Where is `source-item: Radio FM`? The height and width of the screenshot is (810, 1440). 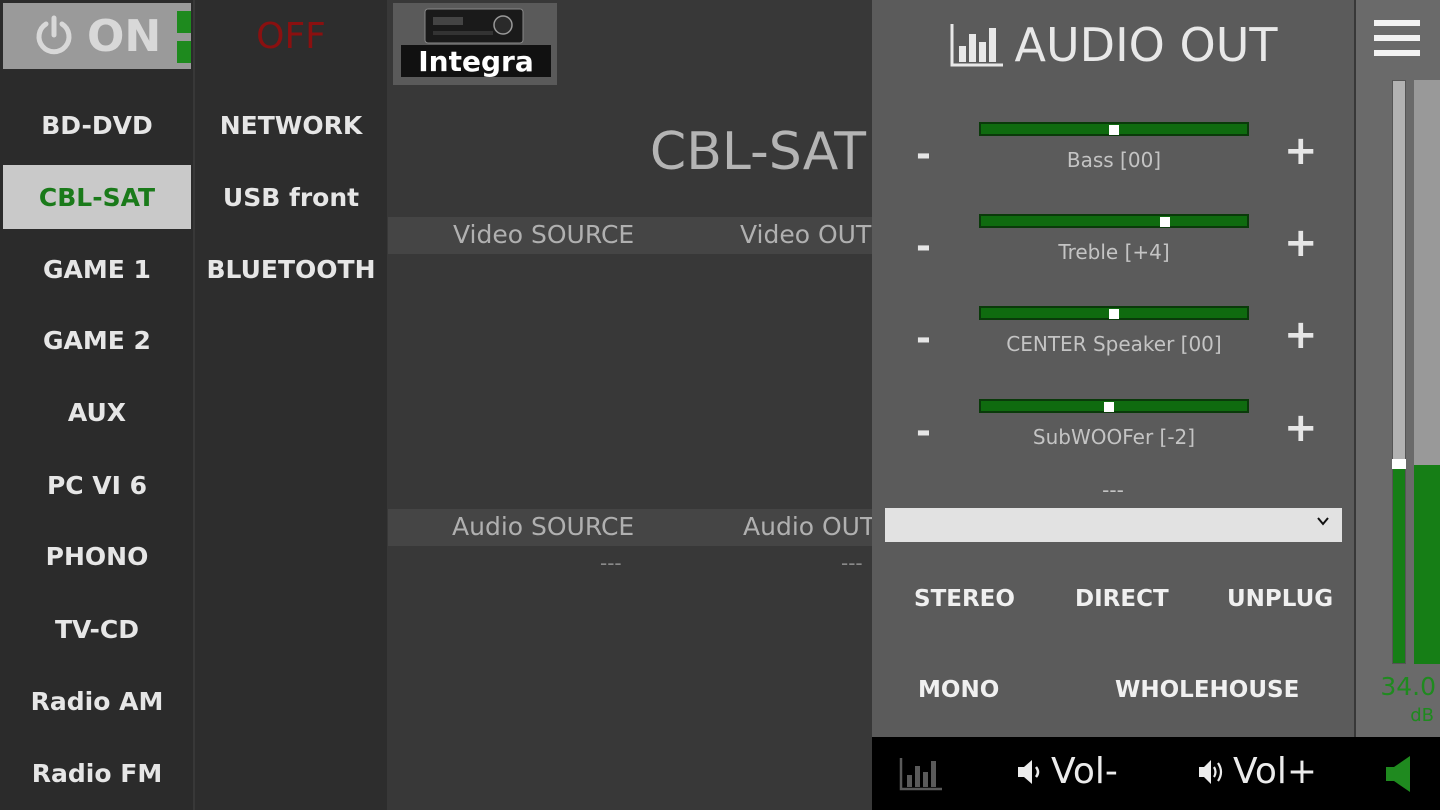 source-item: Radio FM is located at coordinates (97, 773).